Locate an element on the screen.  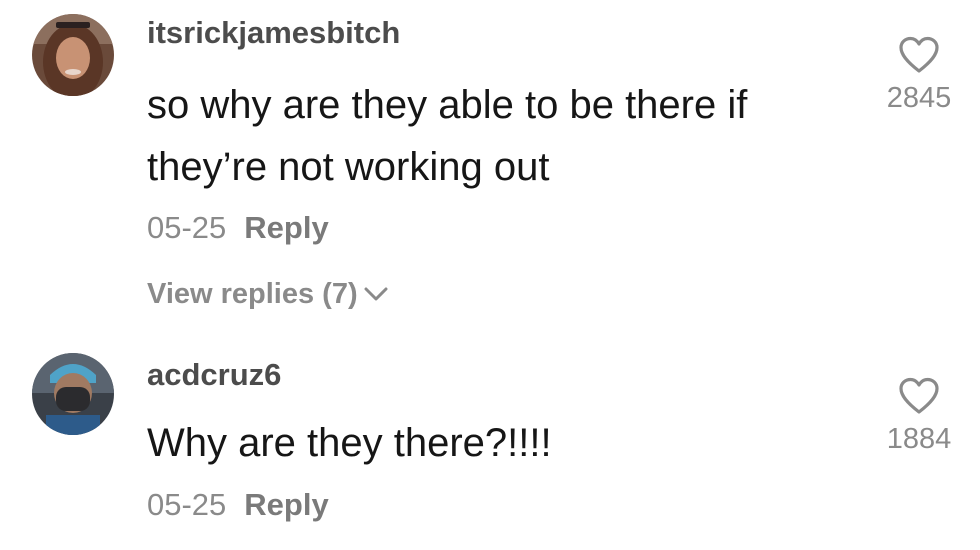
view-replies-button: View replies (7) is located at coordinates (268, 295).